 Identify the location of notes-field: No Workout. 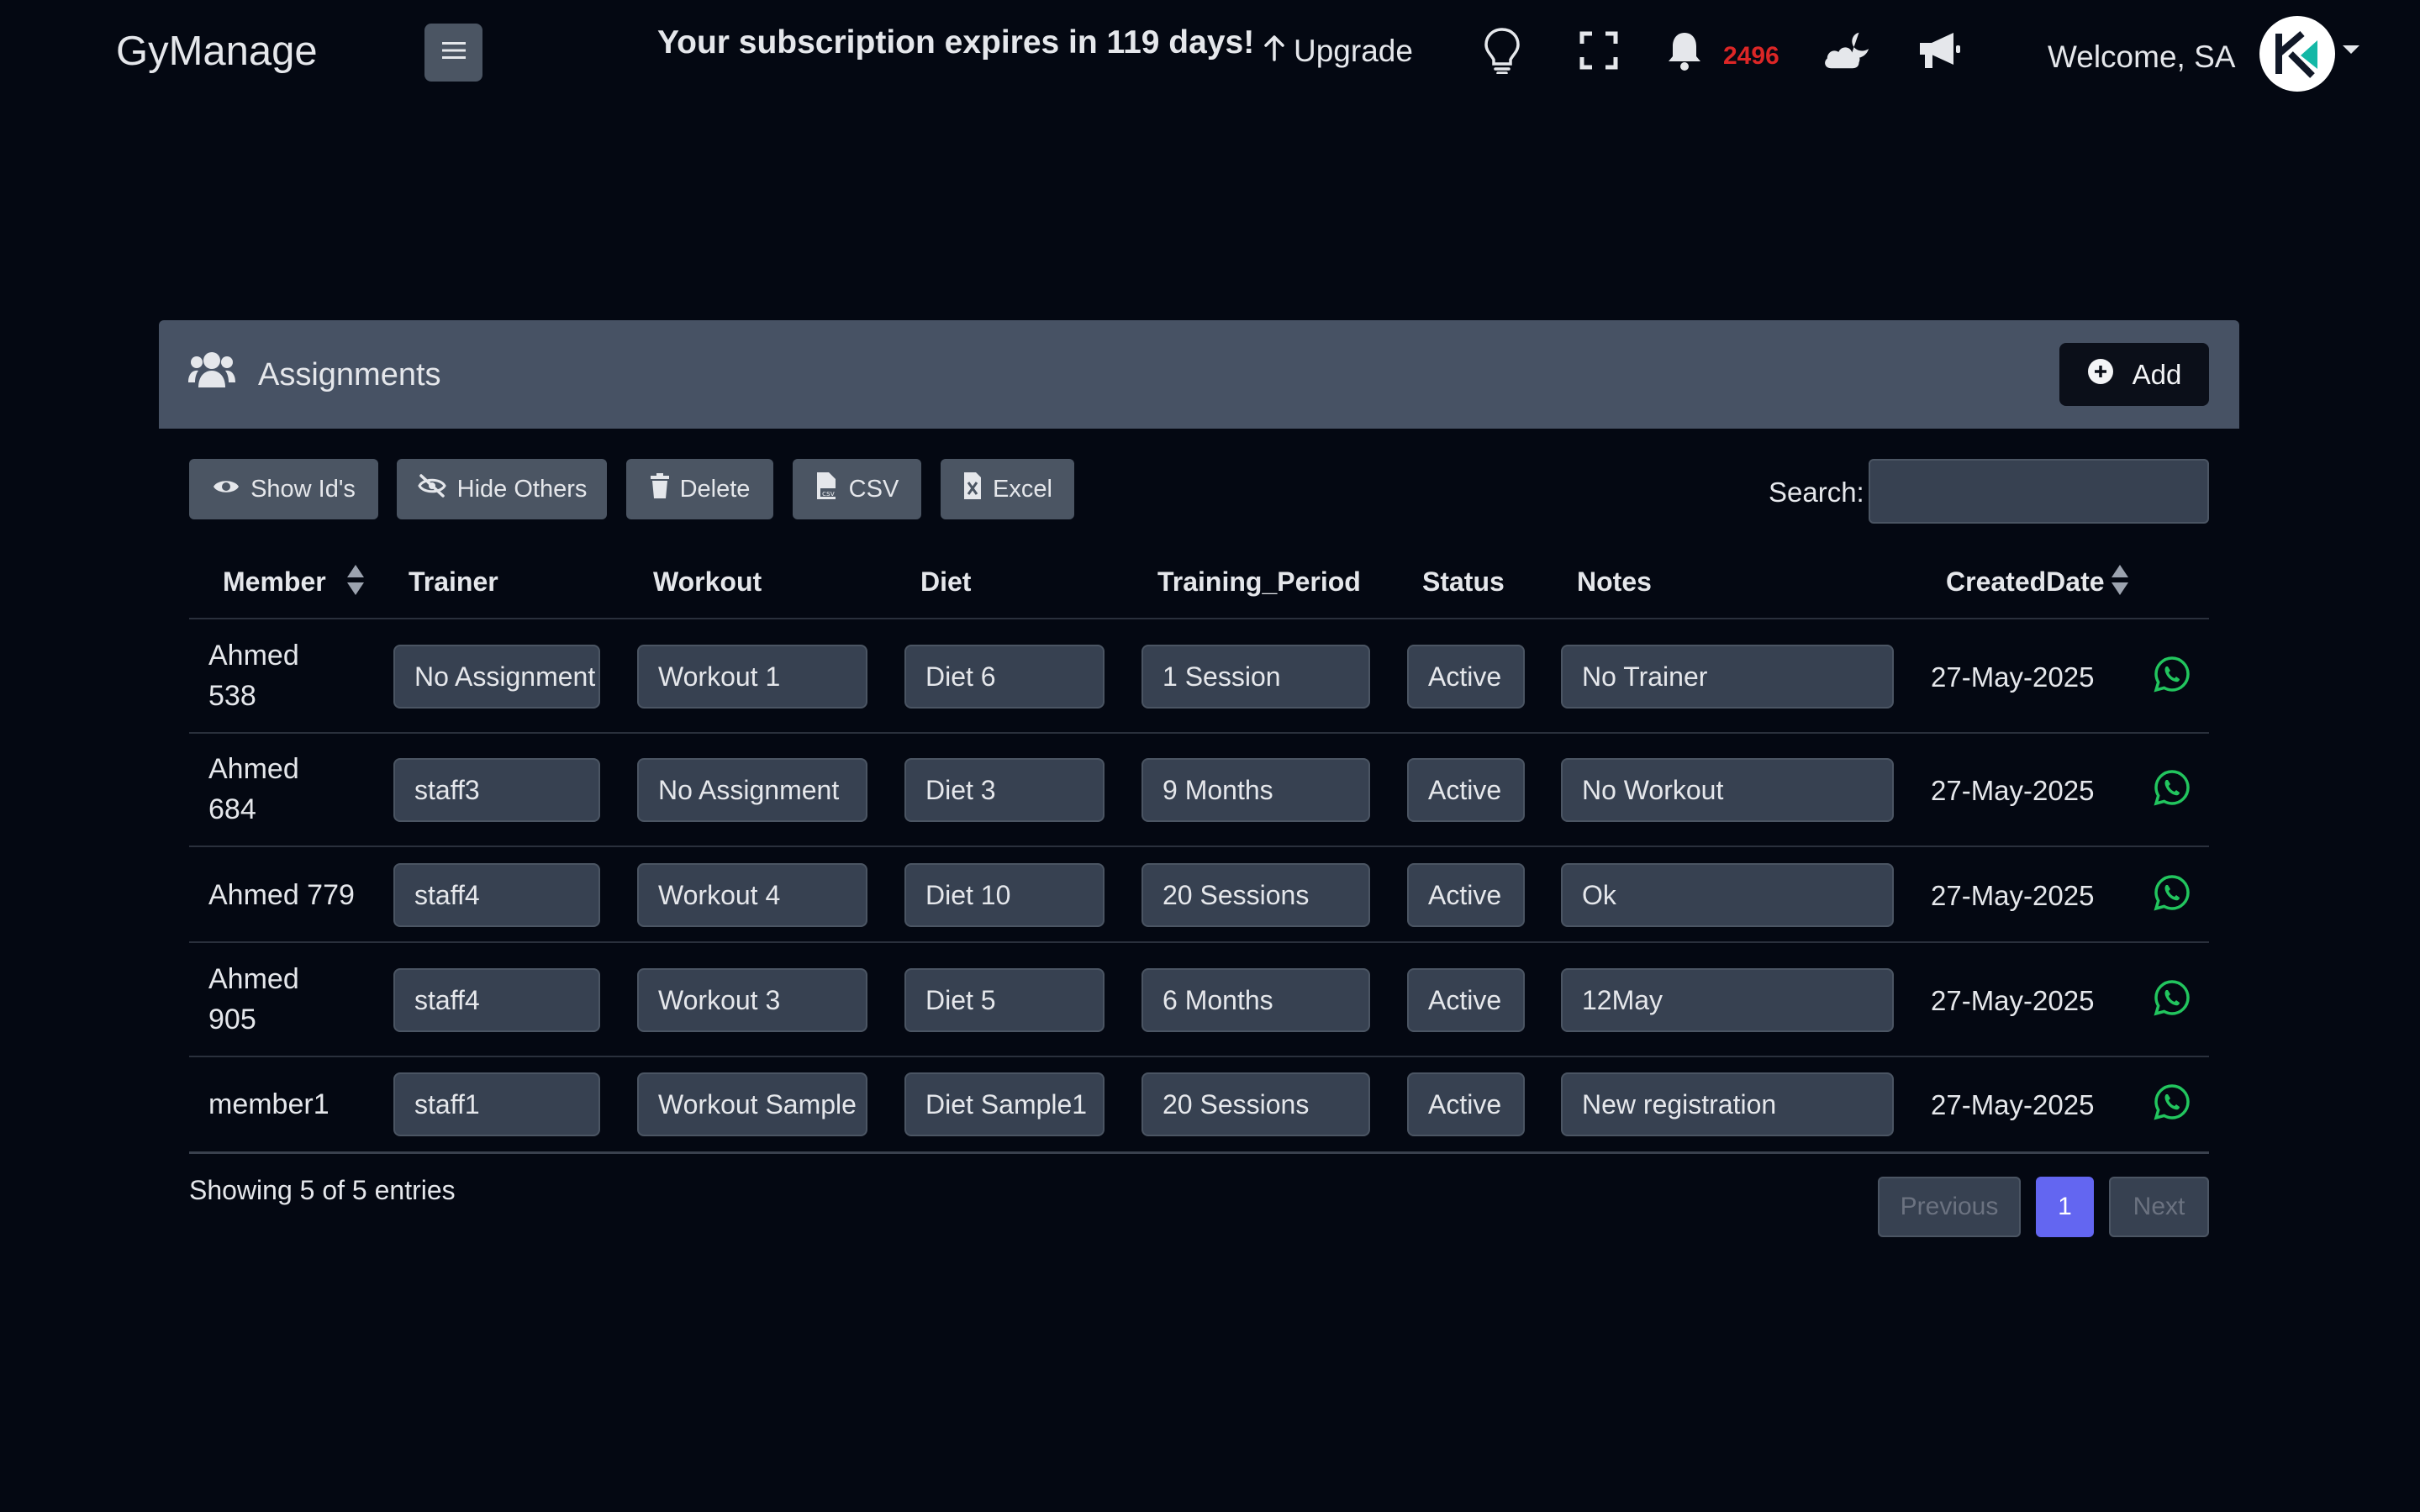
(1727, 790).